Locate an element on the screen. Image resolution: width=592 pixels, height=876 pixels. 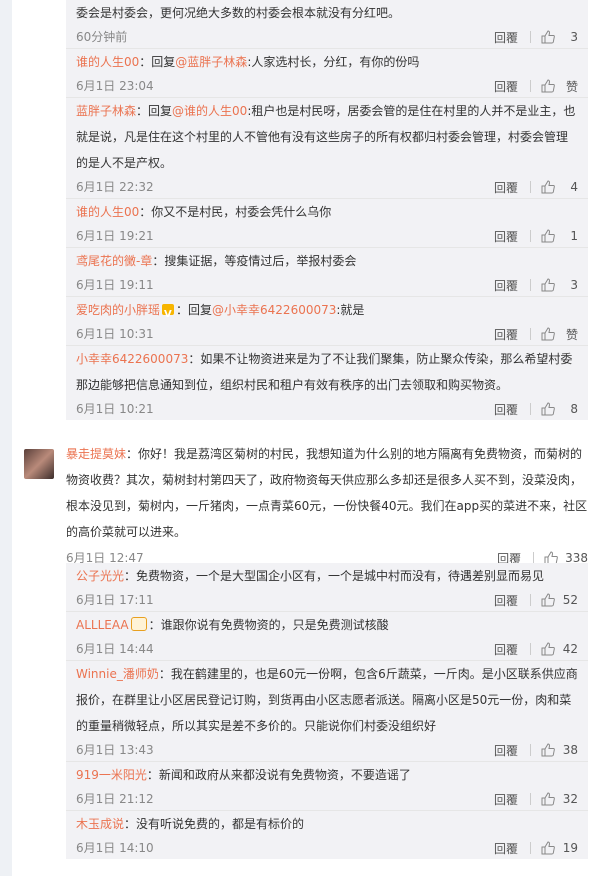
like-button: 32 is located at coordinates (554, 799).